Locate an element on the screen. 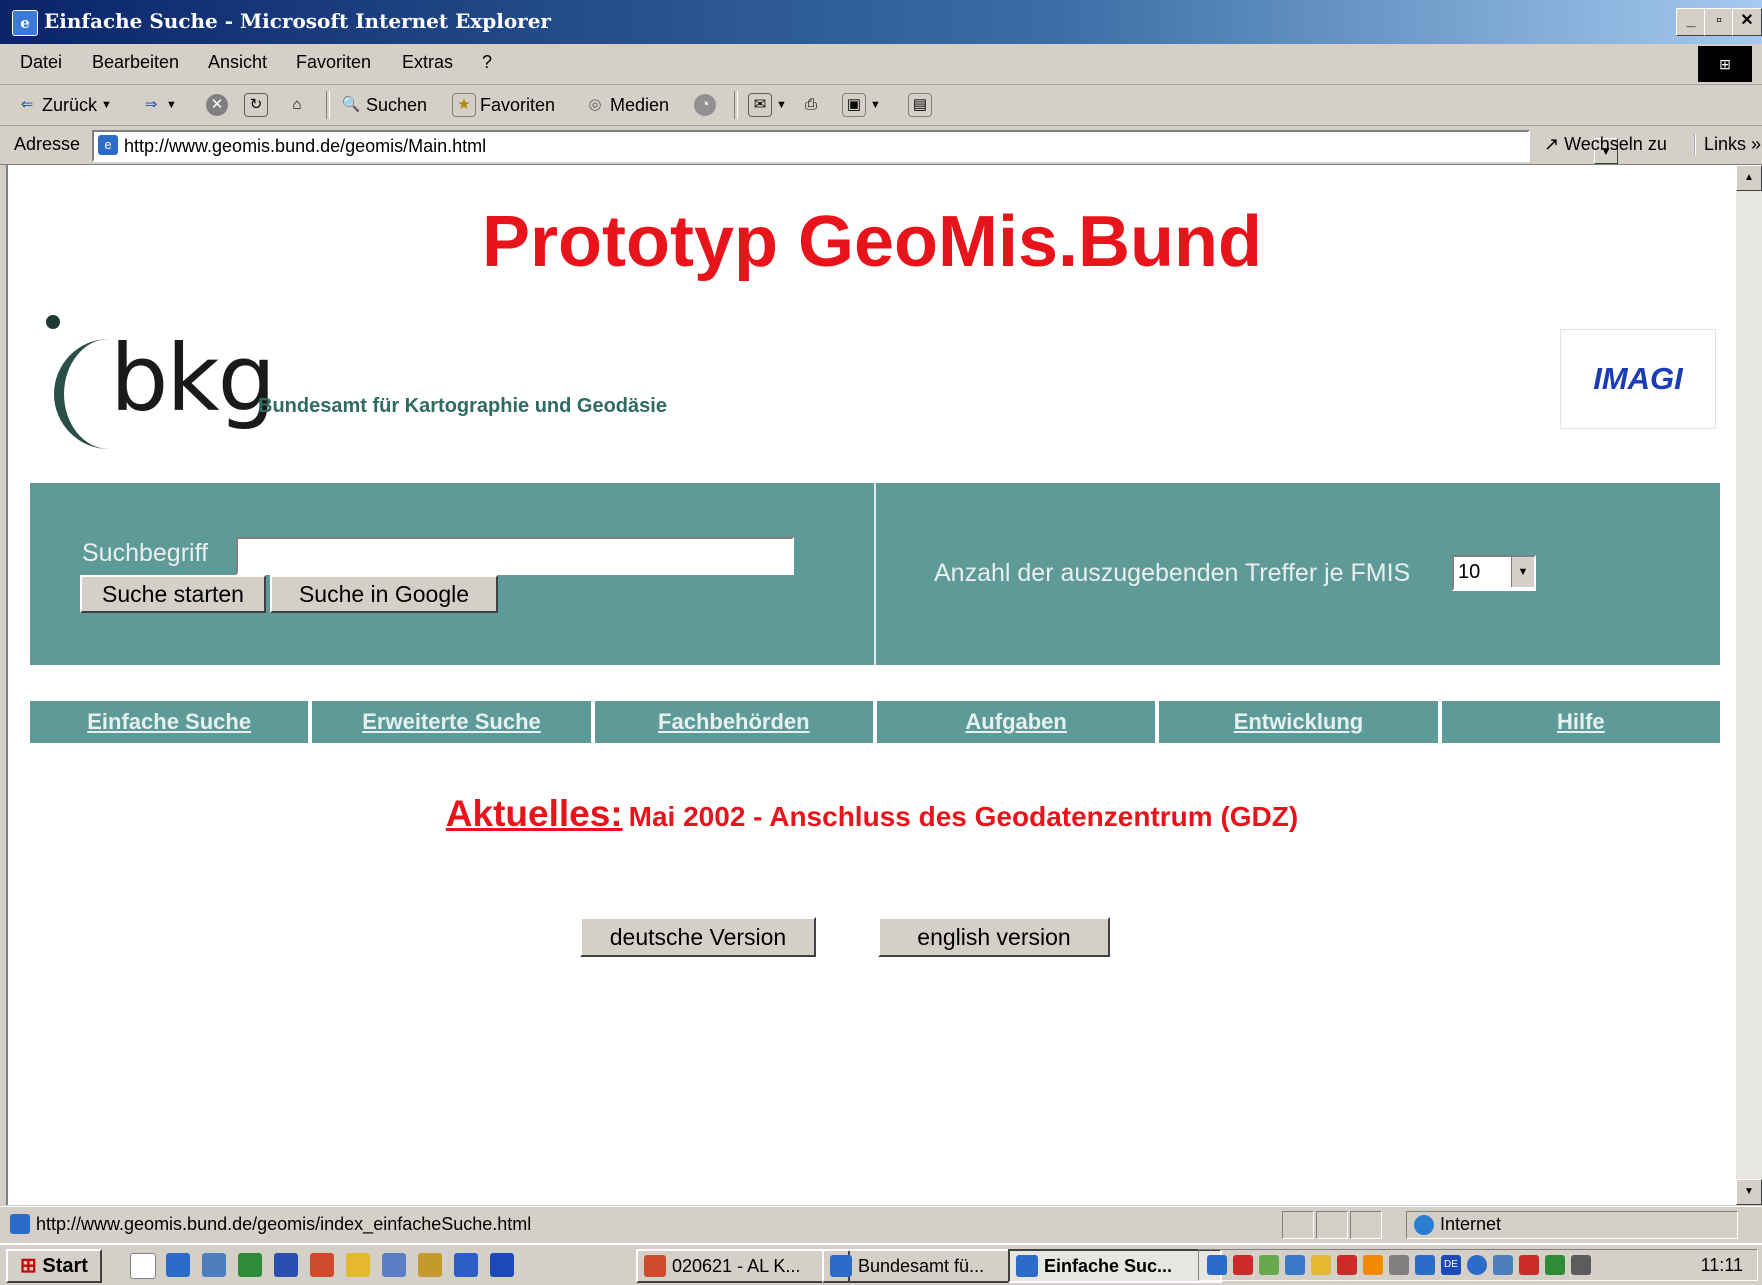 This screenshot has height=1285, width=1762. close-button: ✕ is located at coordinates (1747, 22).